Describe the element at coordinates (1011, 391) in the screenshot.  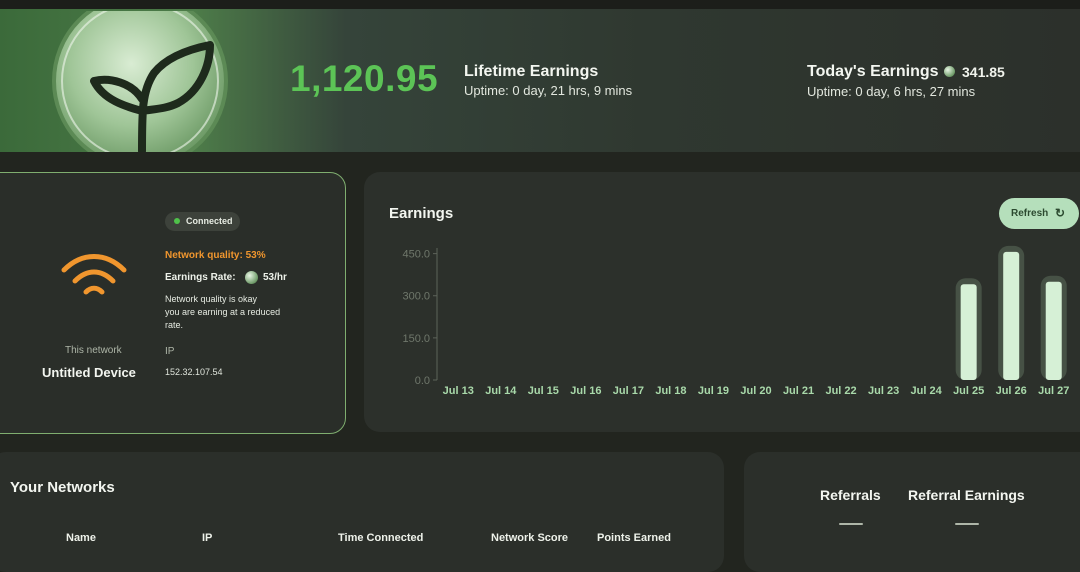
I see `x-tick-label: Jul 26` at that location.